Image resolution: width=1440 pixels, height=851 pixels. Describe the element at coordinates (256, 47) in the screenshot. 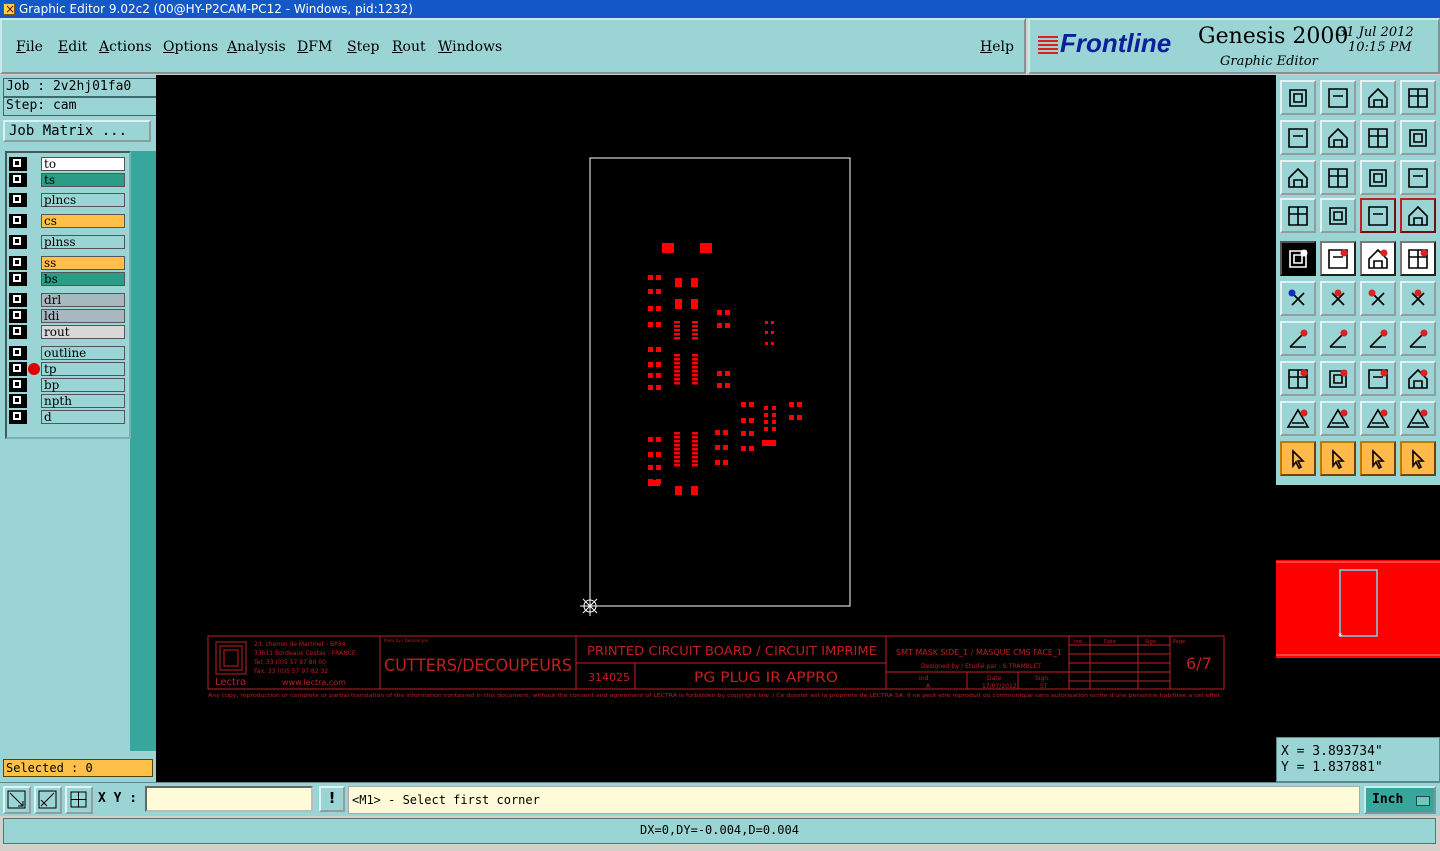

I see `menu-analysis: Analysis` at that location.